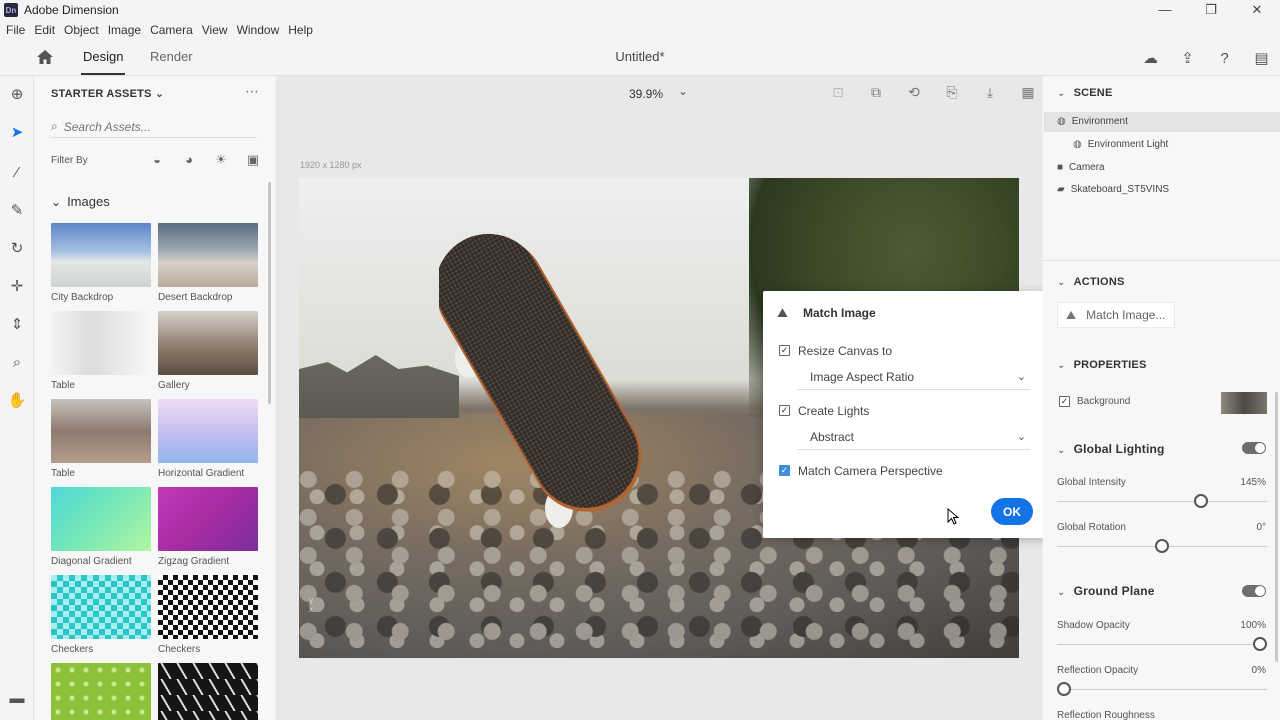  Describe the element at coordinates (80, 201) in the screenshot. I see `images-section-header: ⌄ Images` at that location.